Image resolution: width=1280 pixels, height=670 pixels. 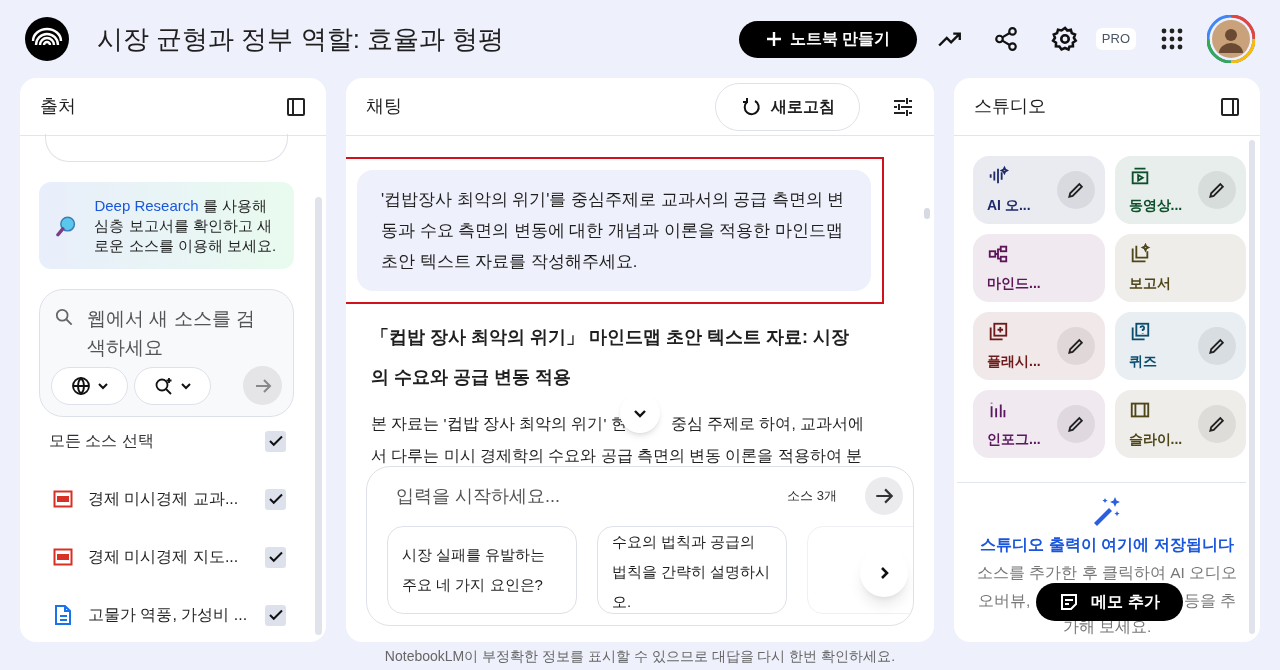 What do you see at coordinates (1069, 602) in the screenshot?
I see `note-icon` at bounding box center [1069, 602].